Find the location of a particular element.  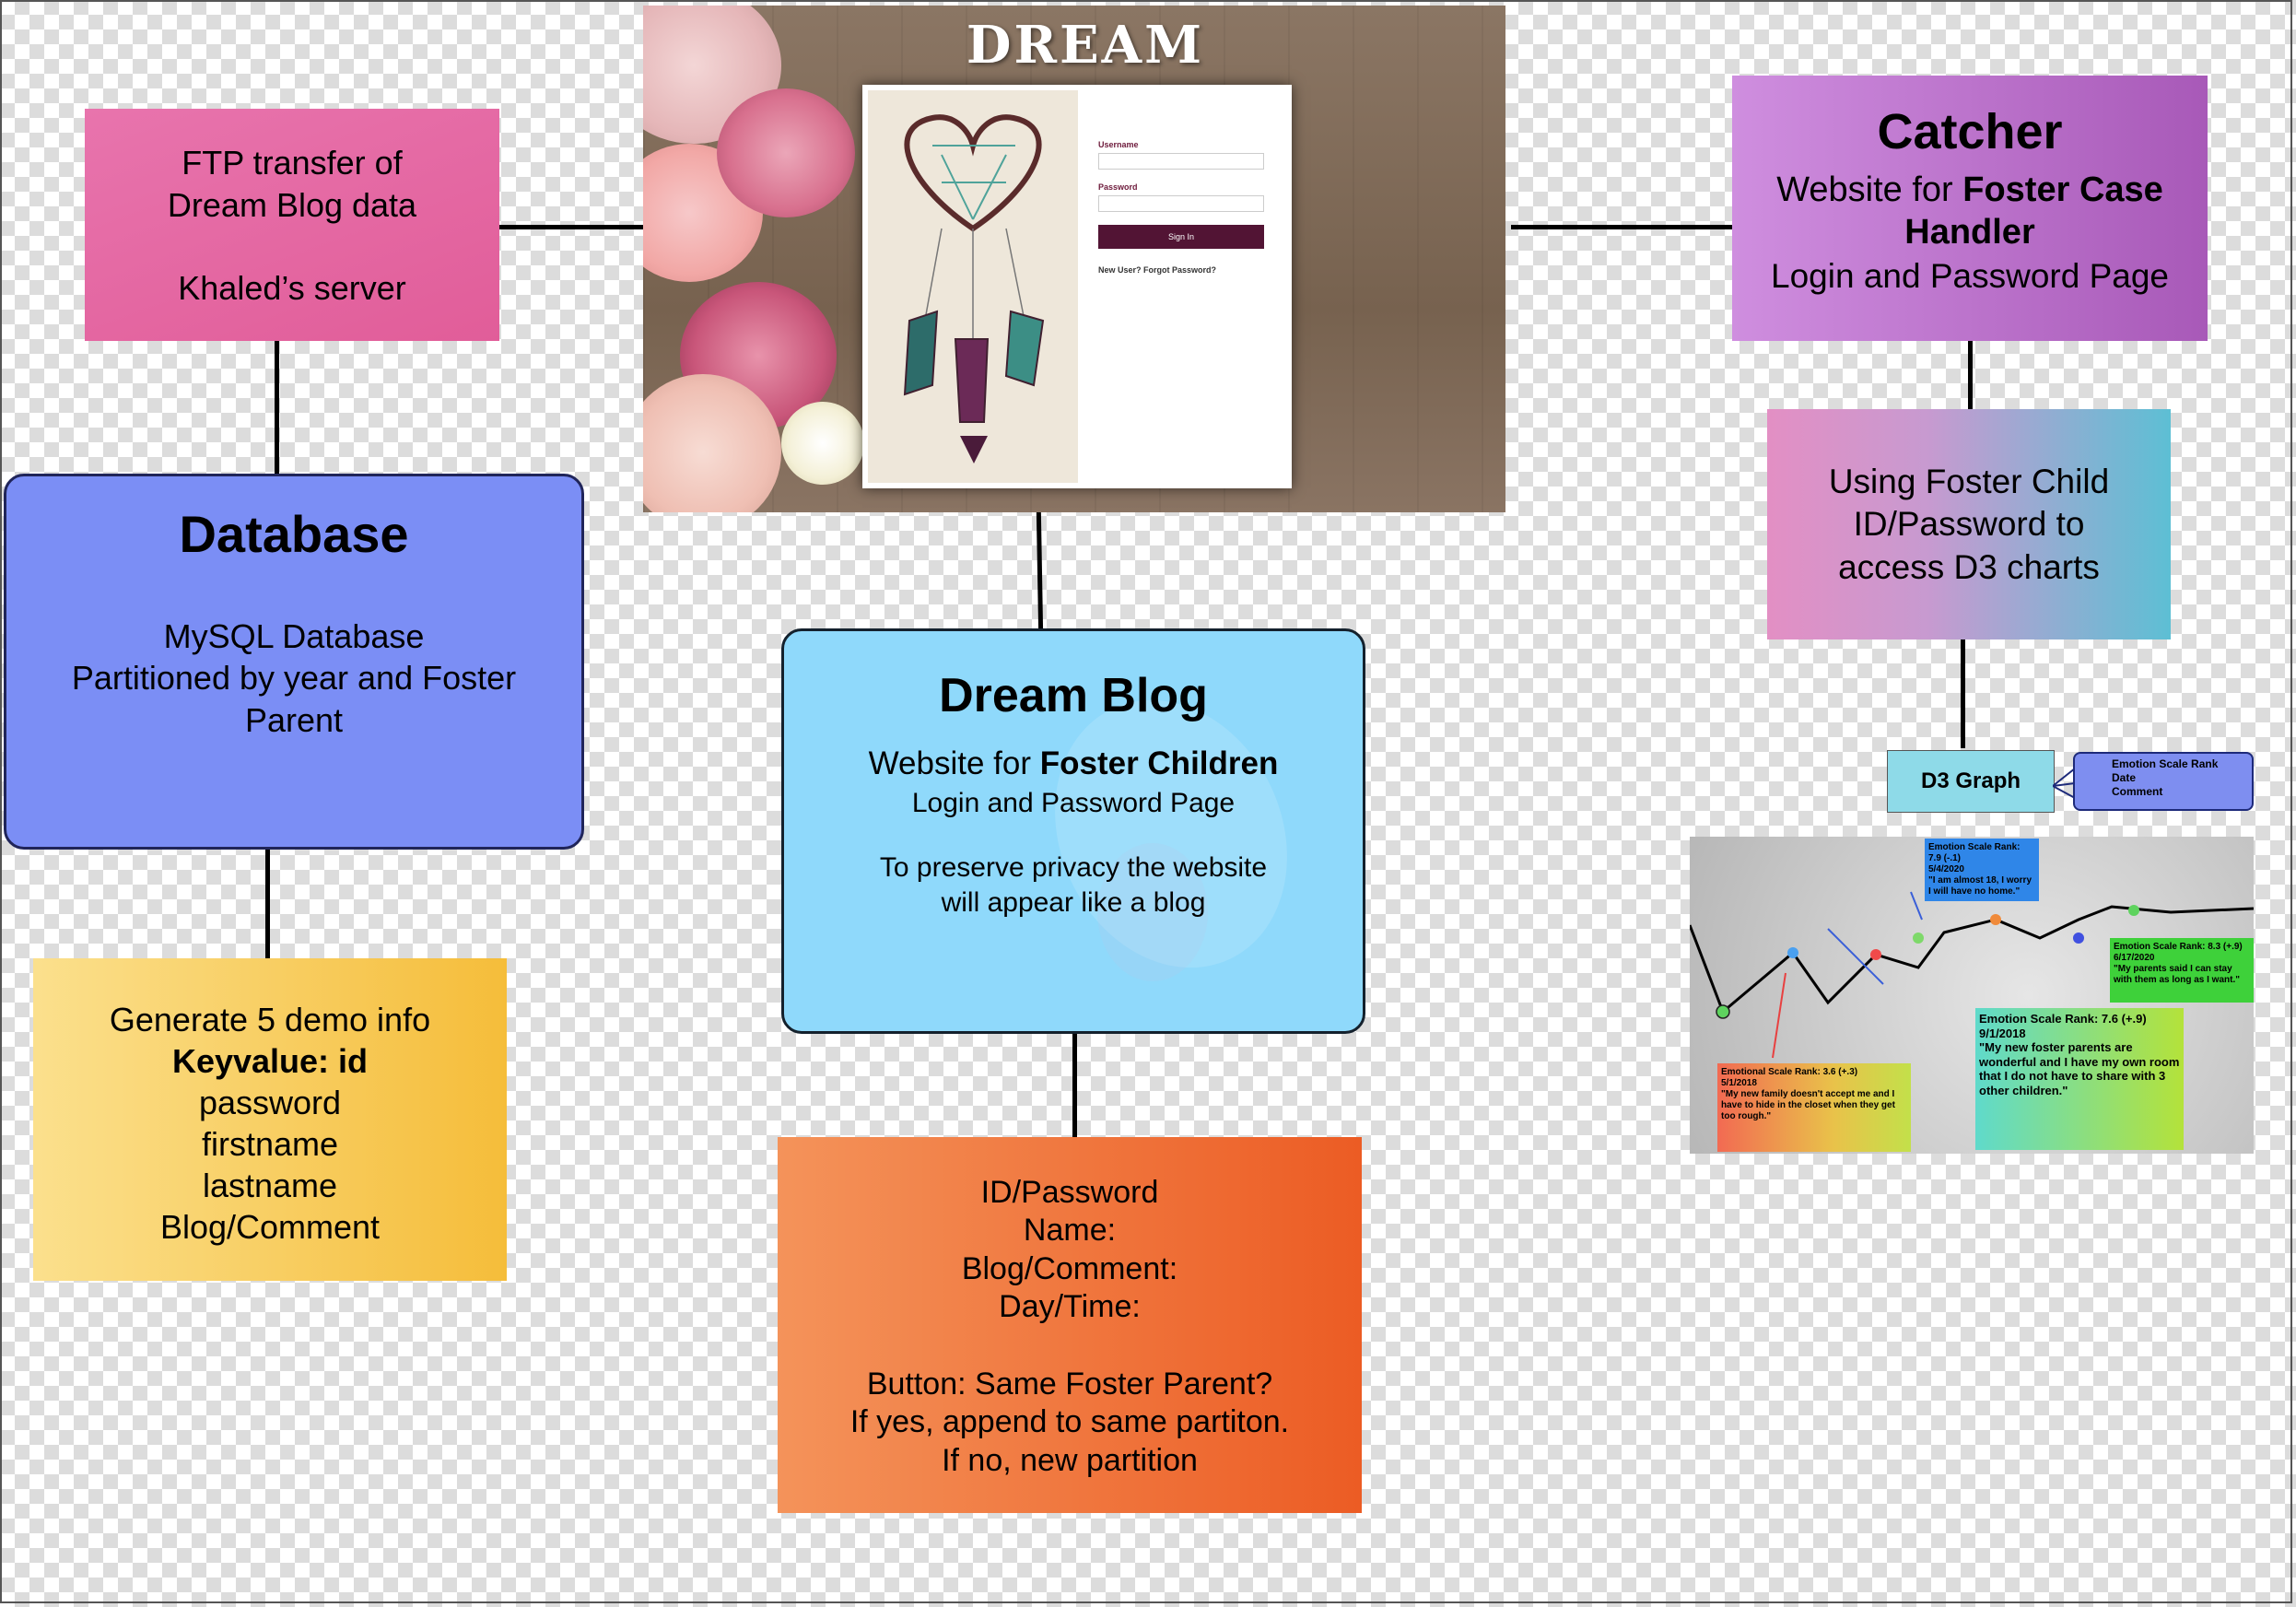

d3-graph-badge: D3 Graph is located at coordinates (1971, 781).